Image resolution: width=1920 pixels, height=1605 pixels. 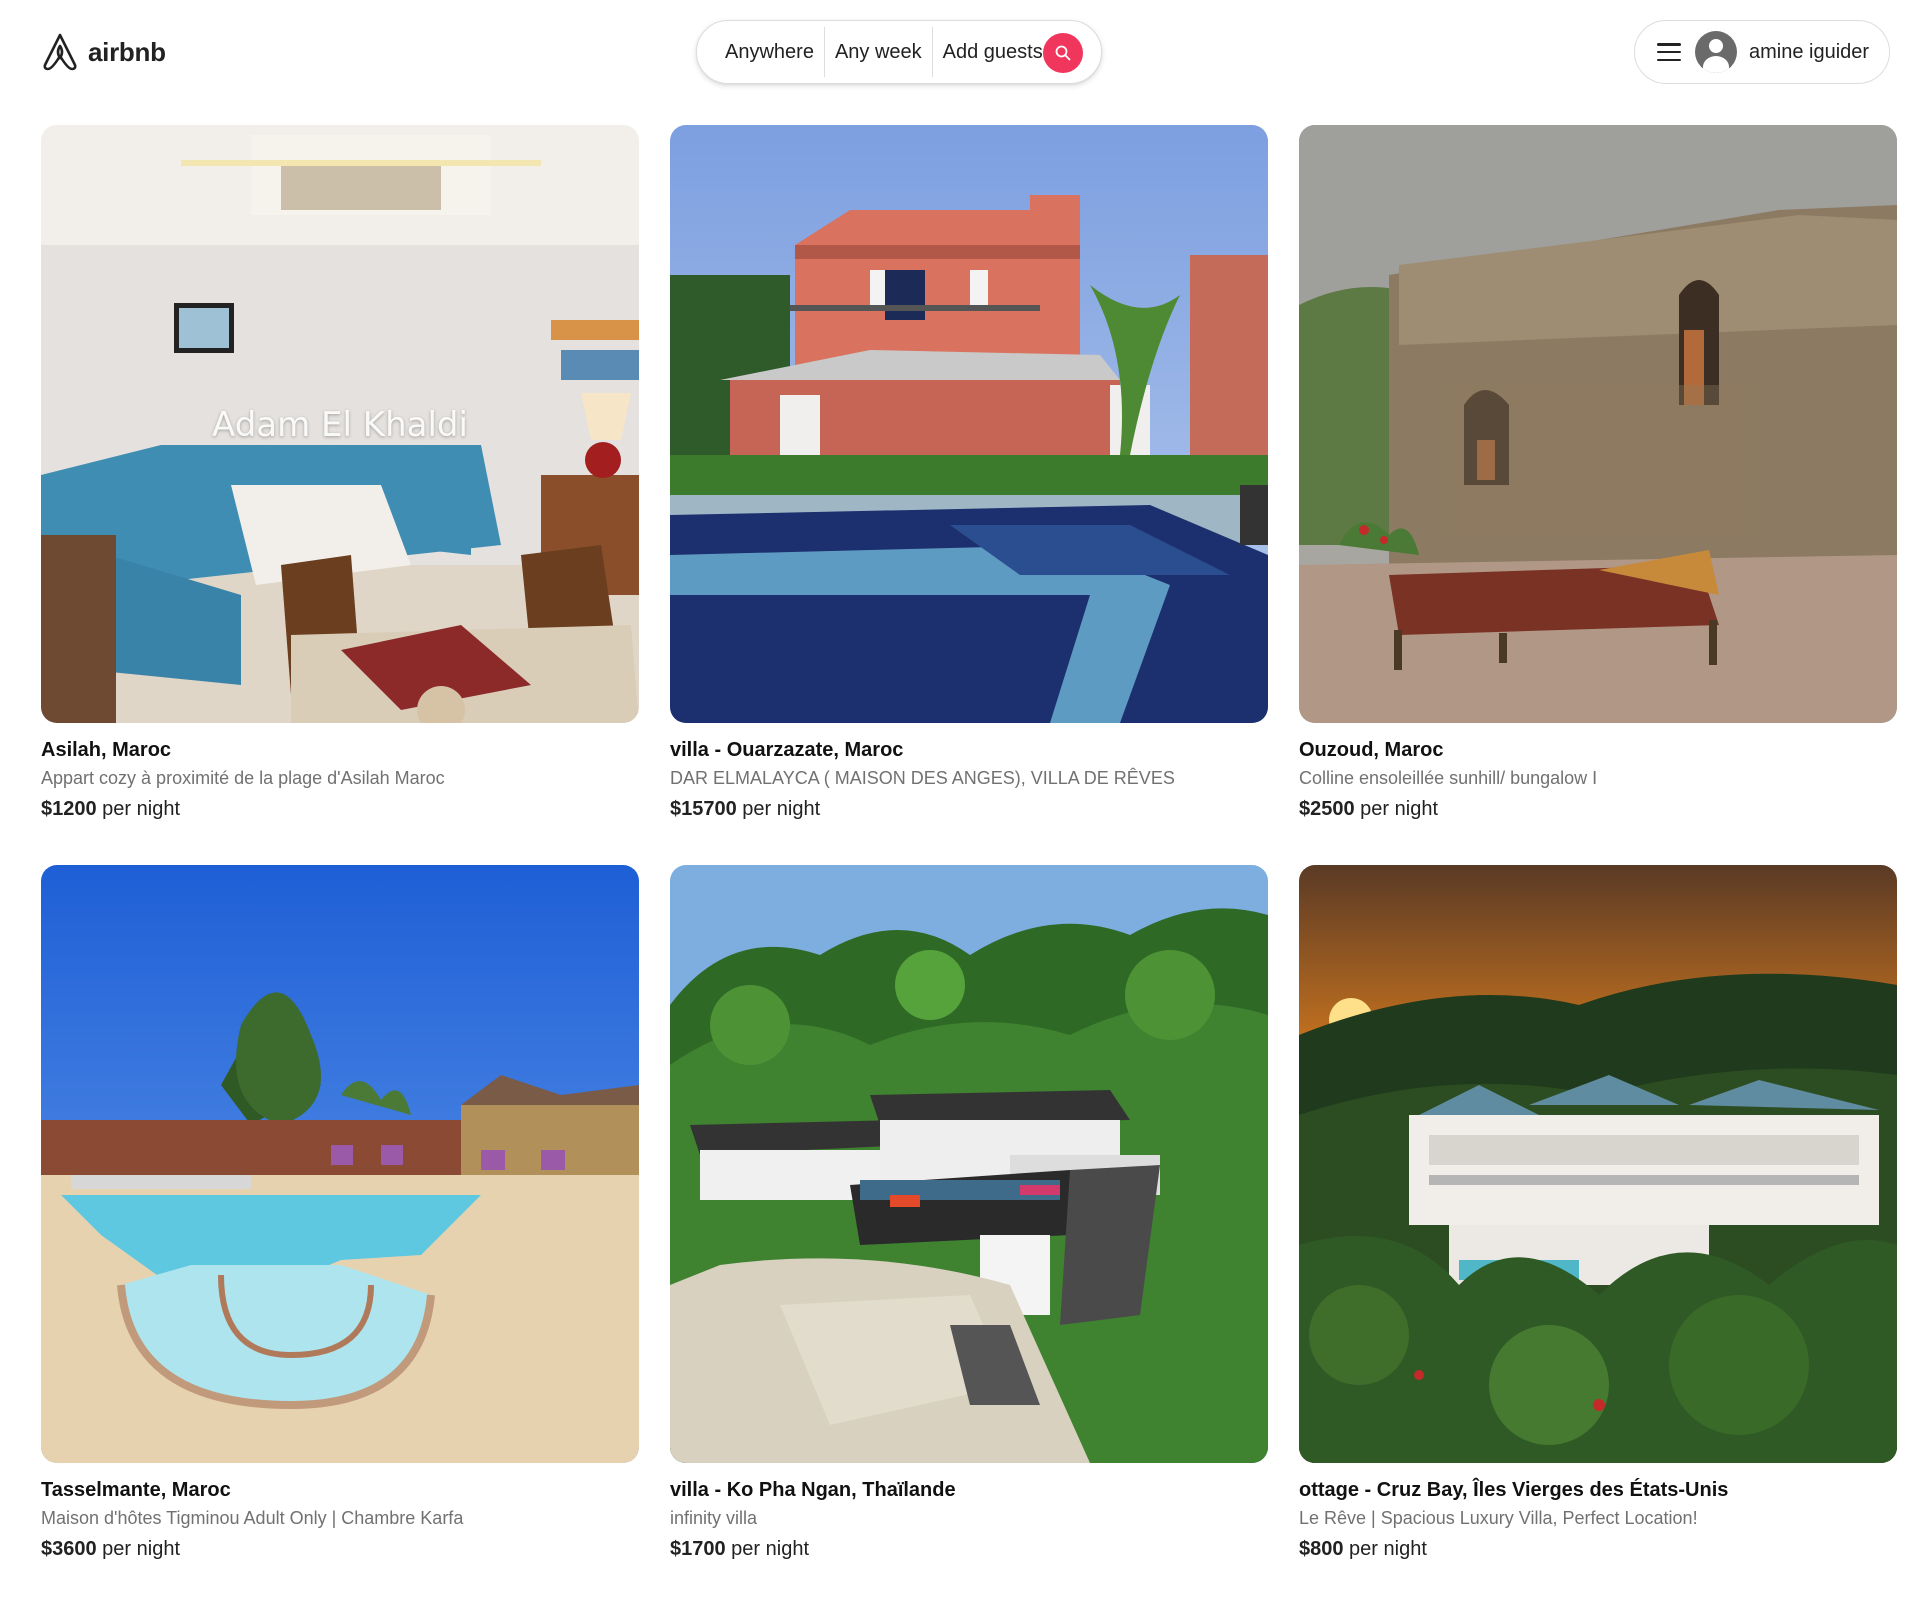 What do you see at coordinates (340, 809) in the screenshot?
I see `listing-price: $1200 per night` at bounding box center [340, 809].